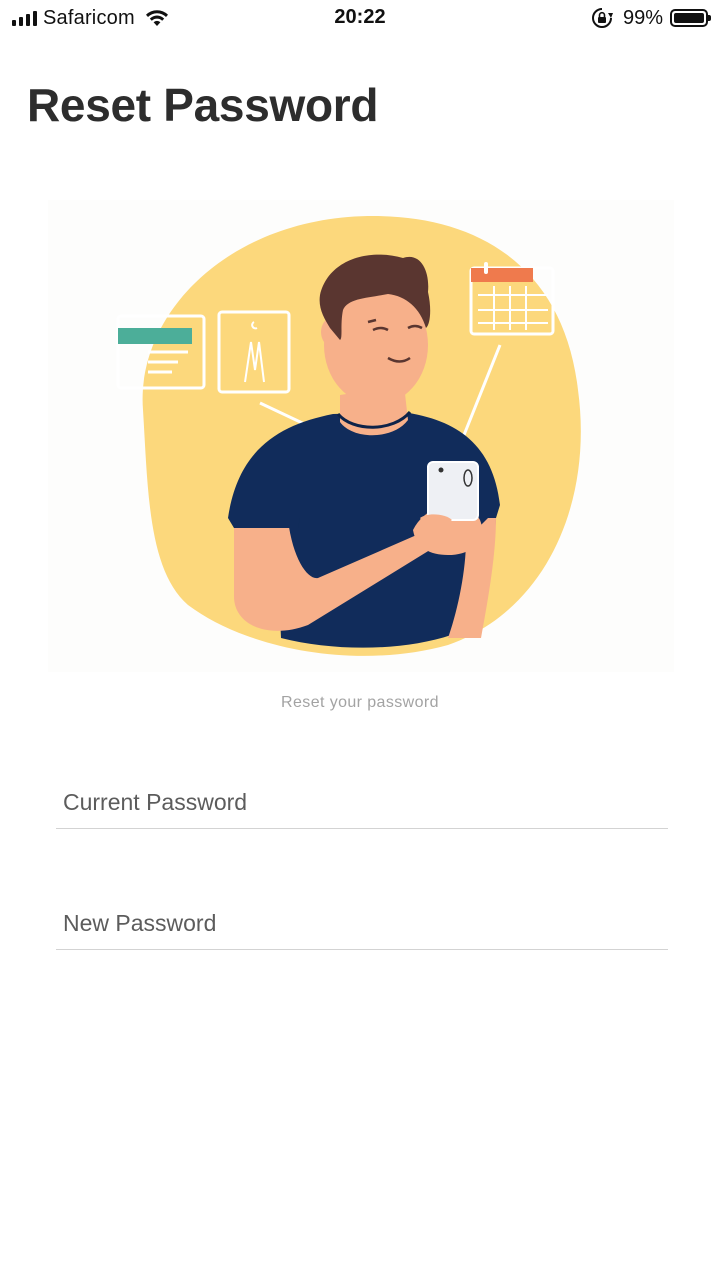  Describe the element at coordinates (602, 18) in the screenshot. I see `rotation-lock-icon` at that location.